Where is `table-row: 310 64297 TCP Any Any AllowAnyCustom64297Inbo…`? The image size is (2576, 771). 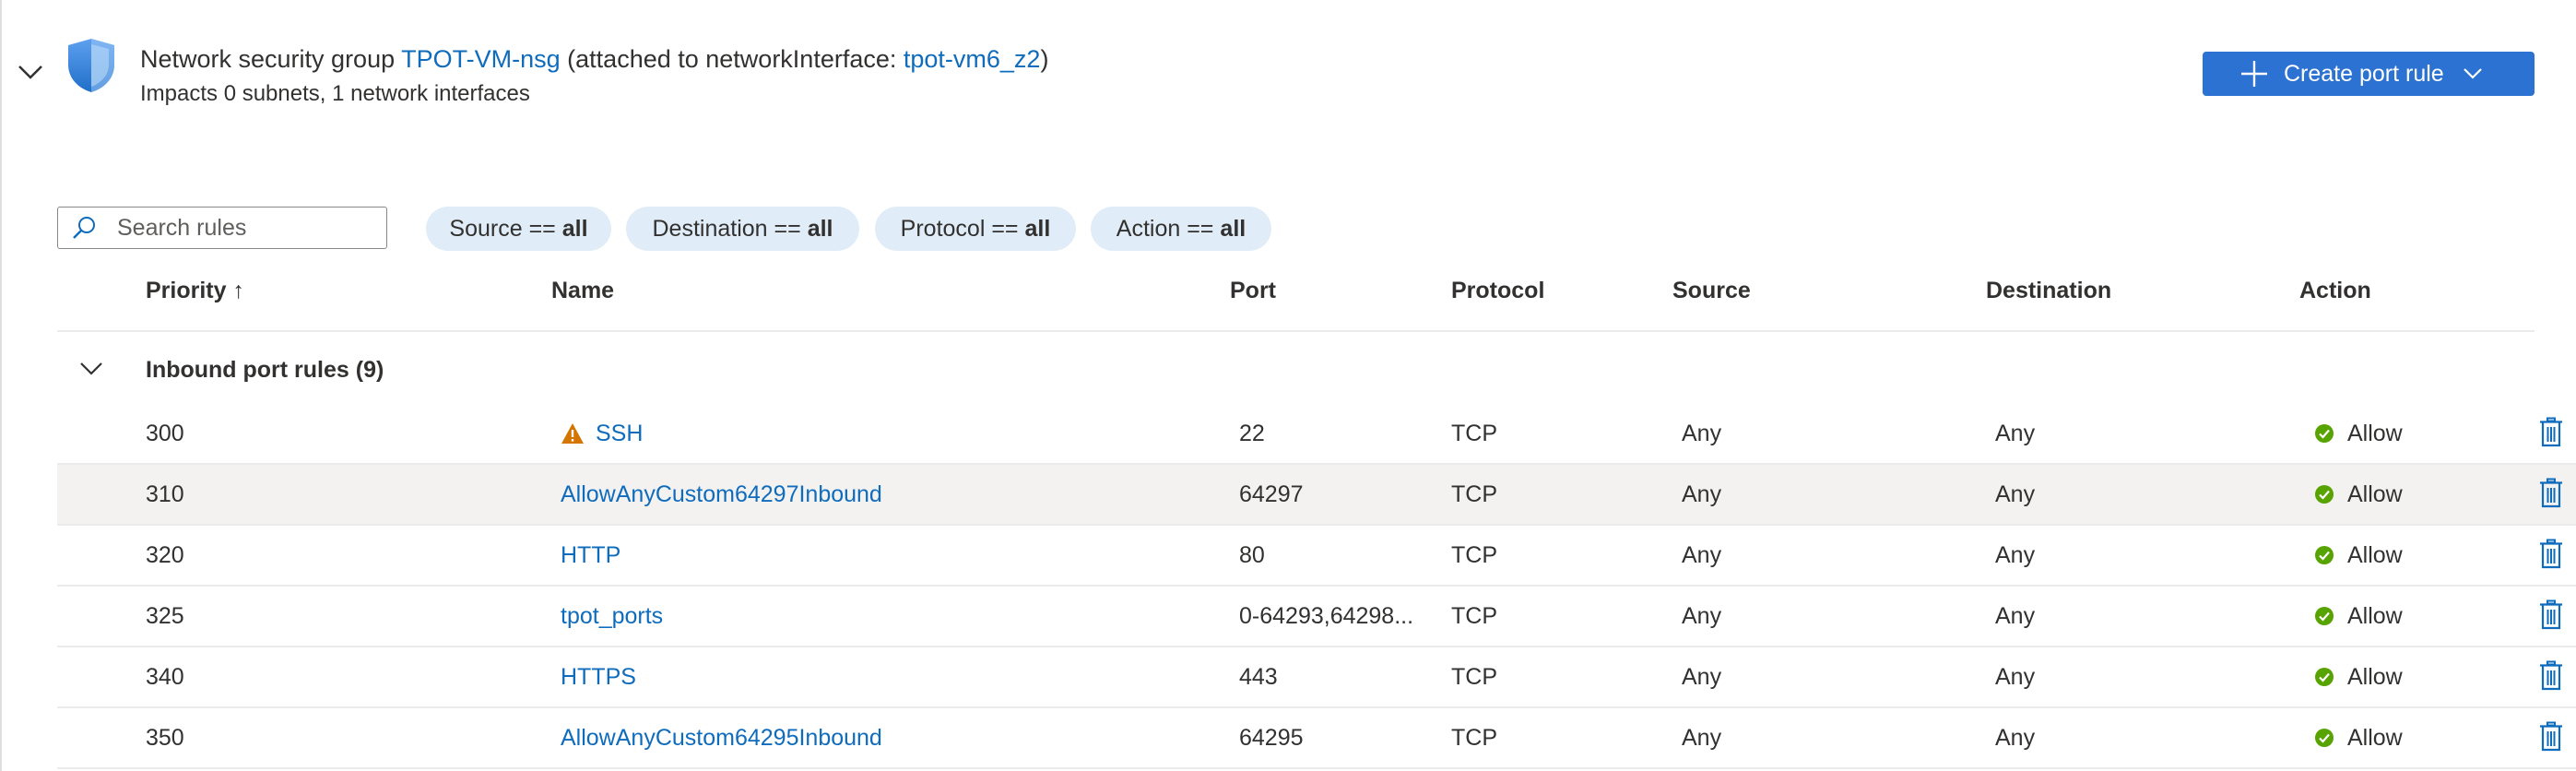 table-row: 310 64297 TCP Any Any AllowAnyCustom64297Inbo… is located at coordinates (1316, 495).